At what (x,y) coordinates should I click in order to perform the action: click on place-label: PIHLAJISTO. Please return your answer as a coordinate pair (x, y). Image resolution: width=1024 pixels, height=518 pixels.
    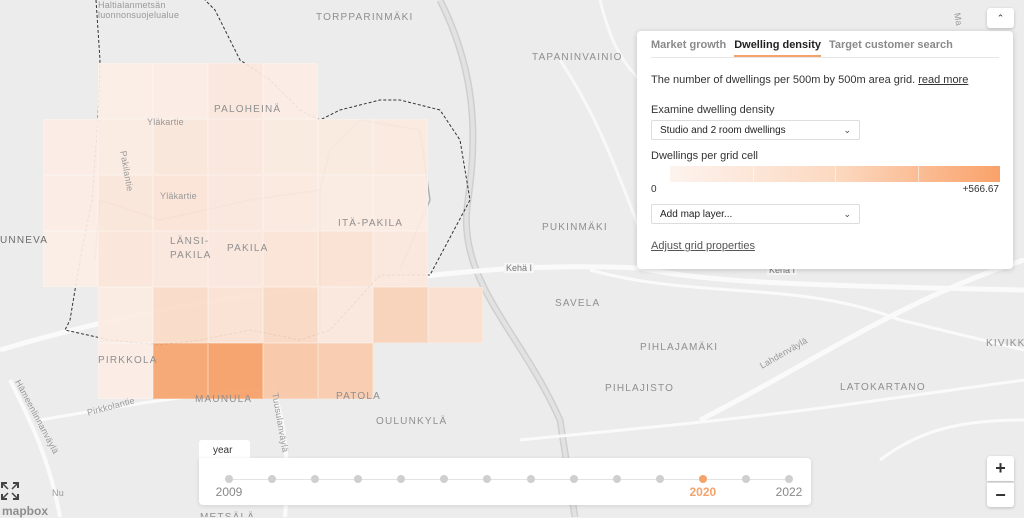
    Looking at the image, I should click on (640, 388).